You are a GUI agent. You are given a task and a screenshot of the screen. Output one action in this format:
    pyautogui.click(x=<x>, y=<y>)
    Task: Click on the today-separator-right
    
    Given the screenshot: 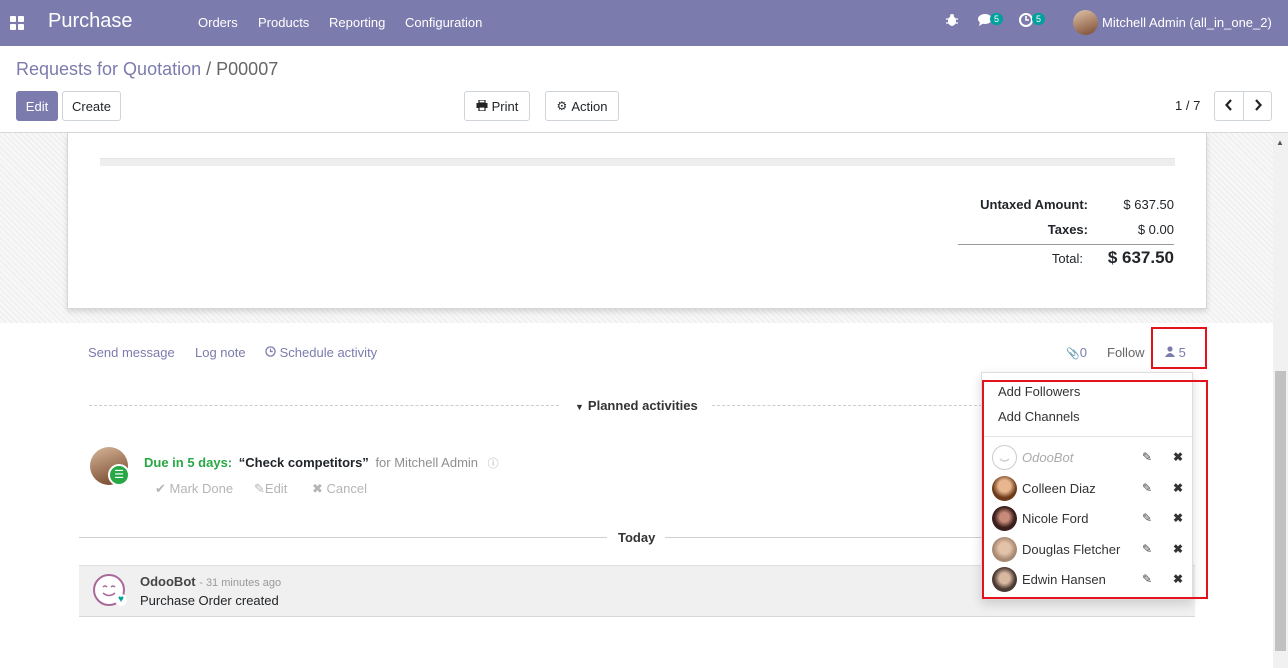 What is the action you would take?
    pyautogui.click(x=823, y=537)
    